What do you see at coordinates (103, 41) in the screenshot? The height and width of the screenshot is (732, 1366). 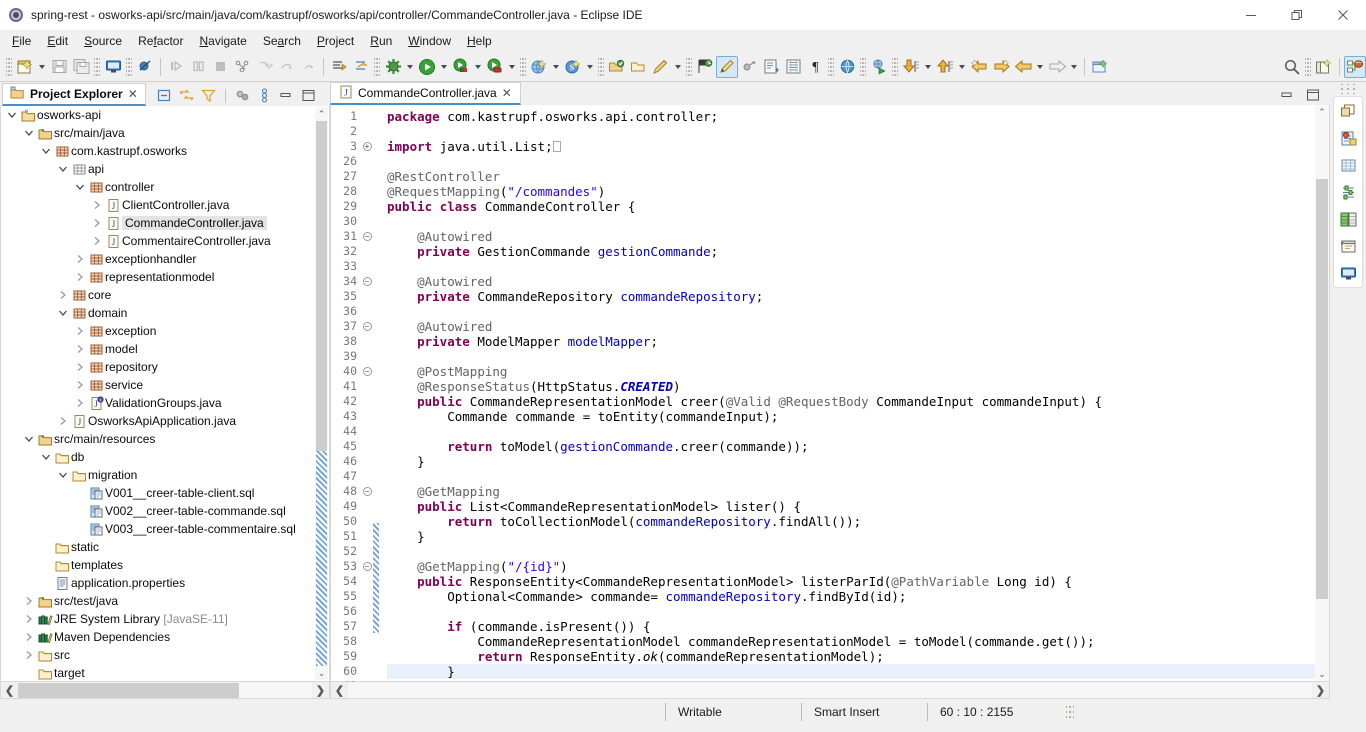 I see `menu-source: Source` at bounding box center [103, 41].